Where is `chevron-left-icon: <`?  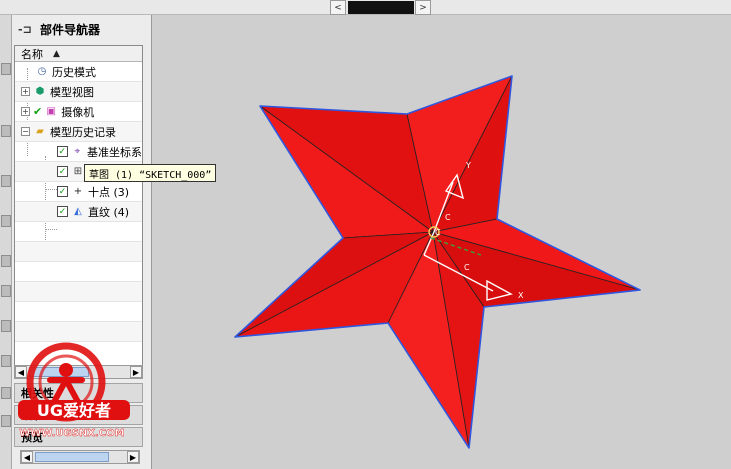 chevron-left-icon: < is located at coordinates (338, 7).